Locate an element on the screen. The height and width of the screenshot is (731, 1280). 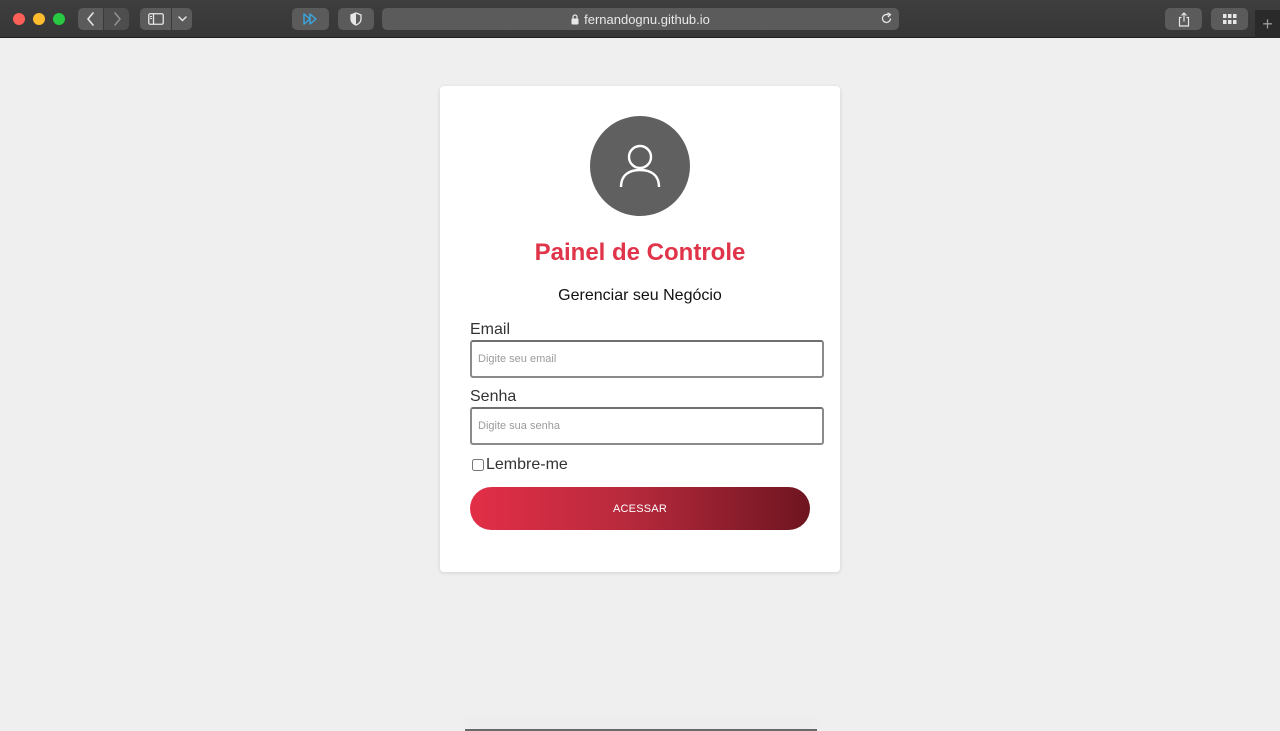
extension-icon is located at coordinates (309, 19).